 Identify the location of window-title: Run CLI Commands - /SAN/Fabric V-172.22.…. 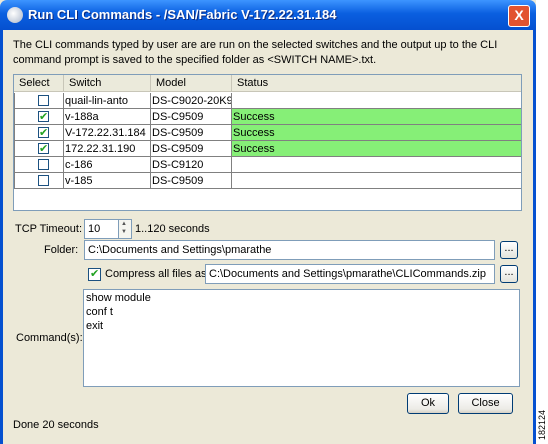
(182, 14).